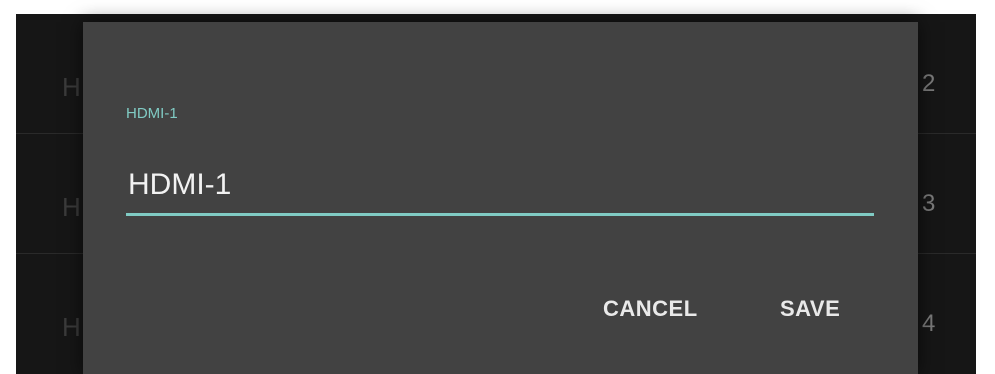  Describe the element at coordinates (152, 113) in the screenshot. I see `input-field-label: HDMI-1` at that location.